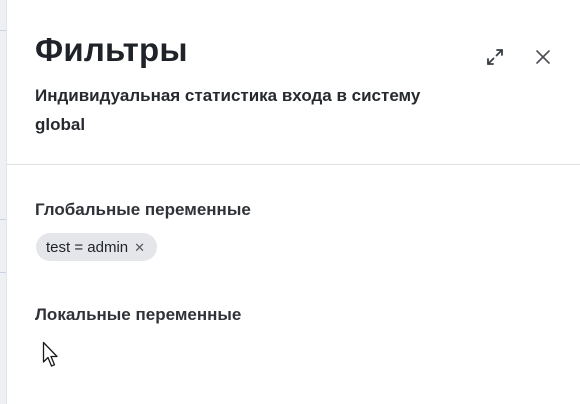  Describe the element at coordinates (87, 247) in the screenshot. I see `chip-label: test = admin` at that location.